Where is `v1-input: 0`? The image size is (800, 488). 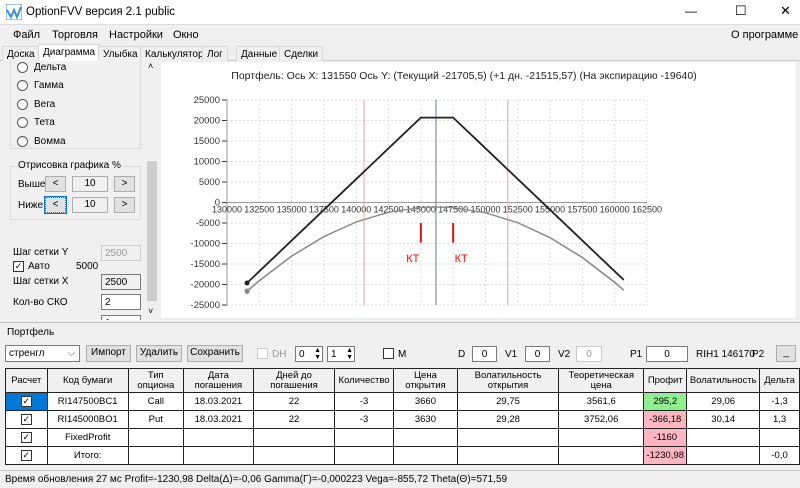 v1-input: 0 is located at coordinates (537, 354).